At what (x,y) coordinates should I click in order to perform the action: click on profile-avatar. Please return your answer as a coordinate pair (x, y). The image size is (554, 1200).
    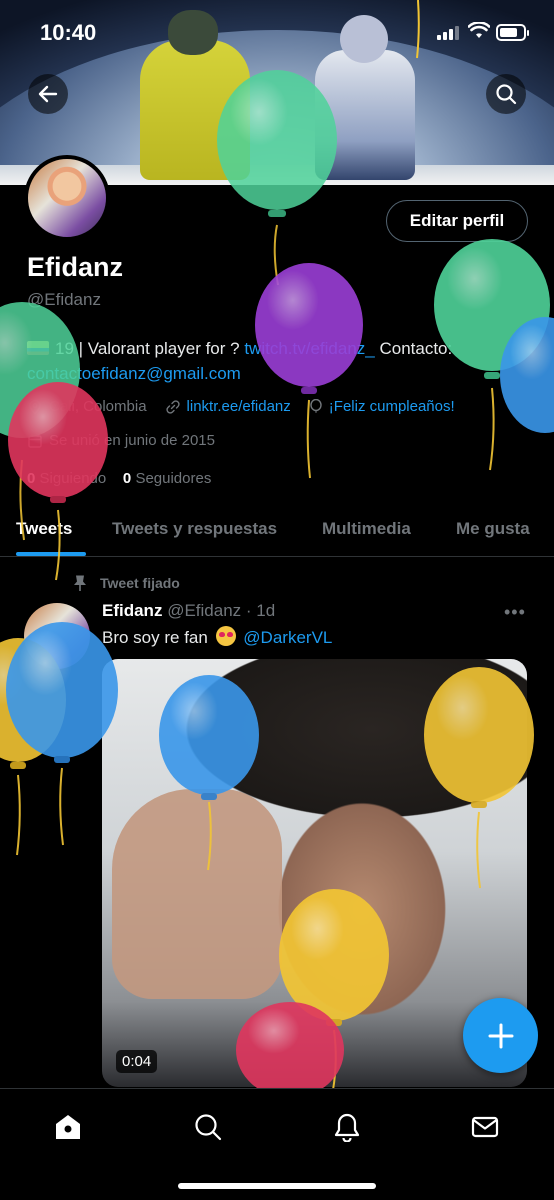
    Looking at the image, I should click on (67, 198).